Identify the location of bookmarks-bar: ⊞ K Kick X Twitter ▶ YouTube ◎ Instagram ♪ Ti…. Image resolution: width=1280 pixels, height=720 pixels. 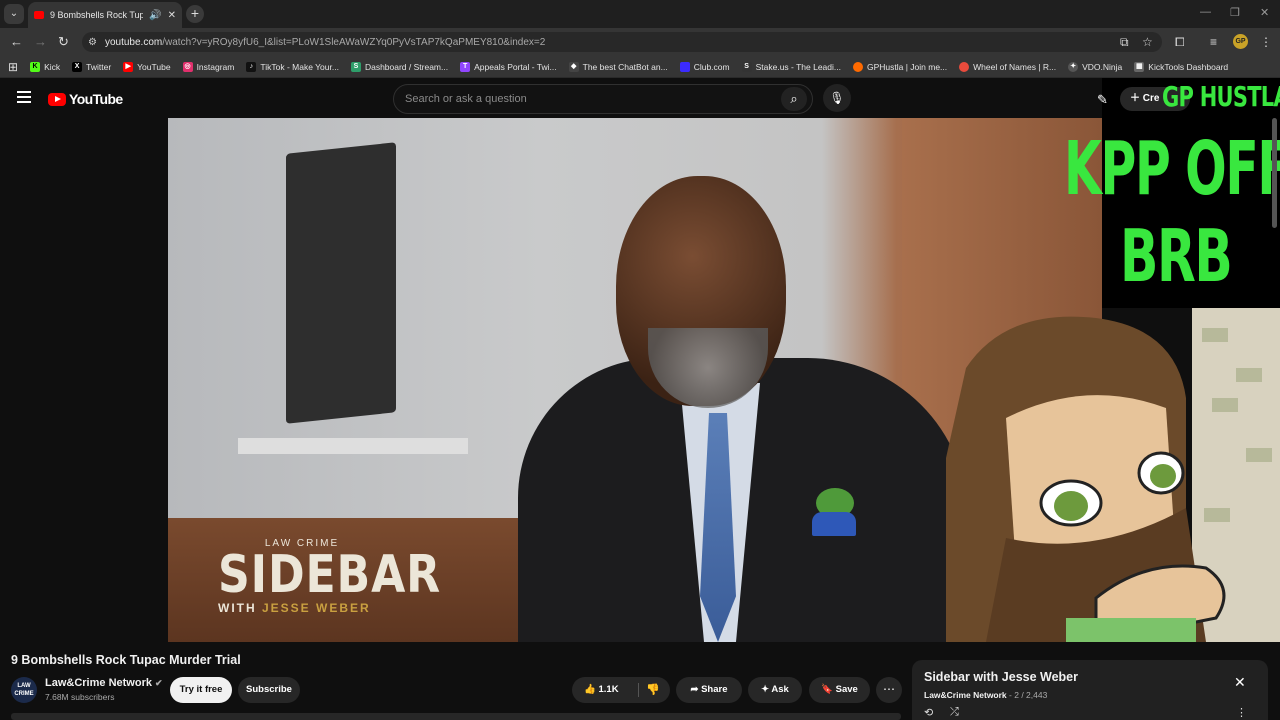
(640, 67).